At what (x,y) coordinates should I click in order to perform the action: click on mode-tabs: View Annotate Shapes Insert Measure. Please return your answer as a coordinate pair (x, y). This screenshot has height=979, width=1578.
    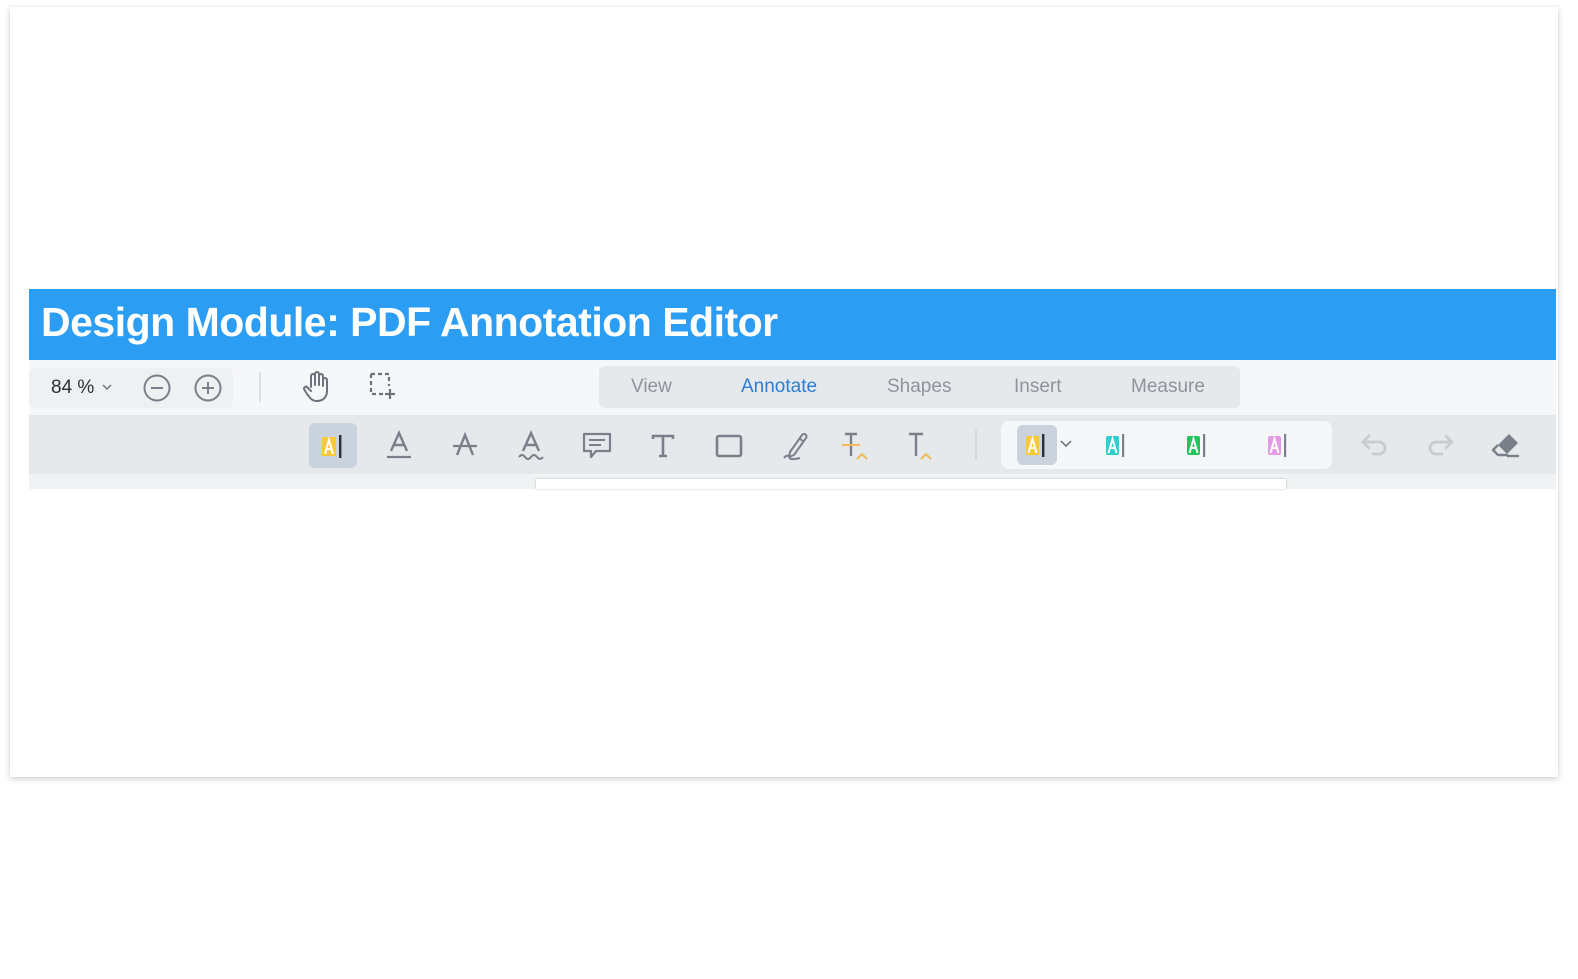
    Looking at the image, I should click on (919, 387).